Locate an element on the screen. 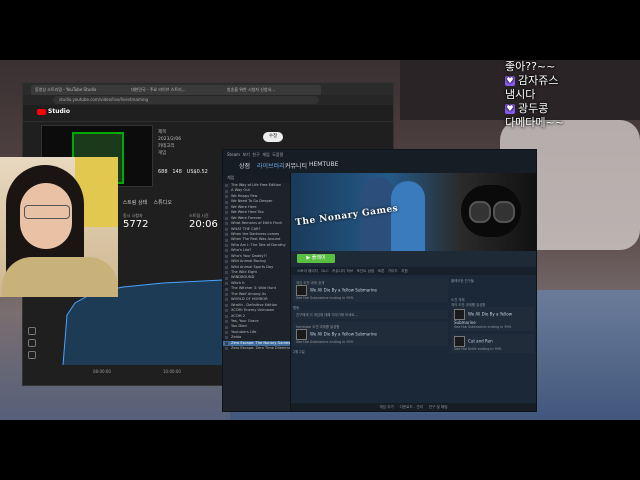 Image resolution: width=640 pixels, height=480 pixels. library-filter: 게임 is located at coordinates (256, 178).